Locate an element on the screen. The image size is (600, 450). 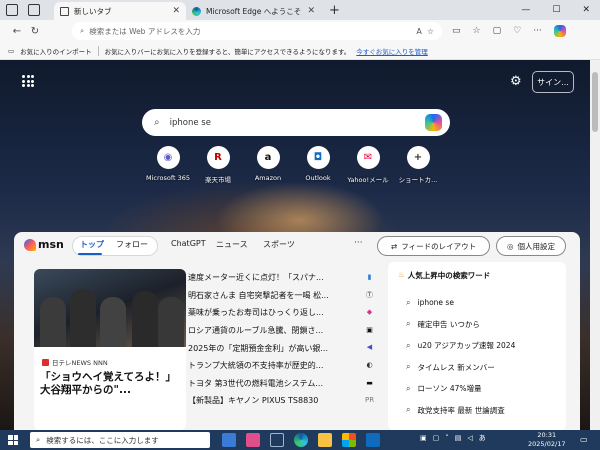
tab-news: ニュース is located at coordinates (232, 244).